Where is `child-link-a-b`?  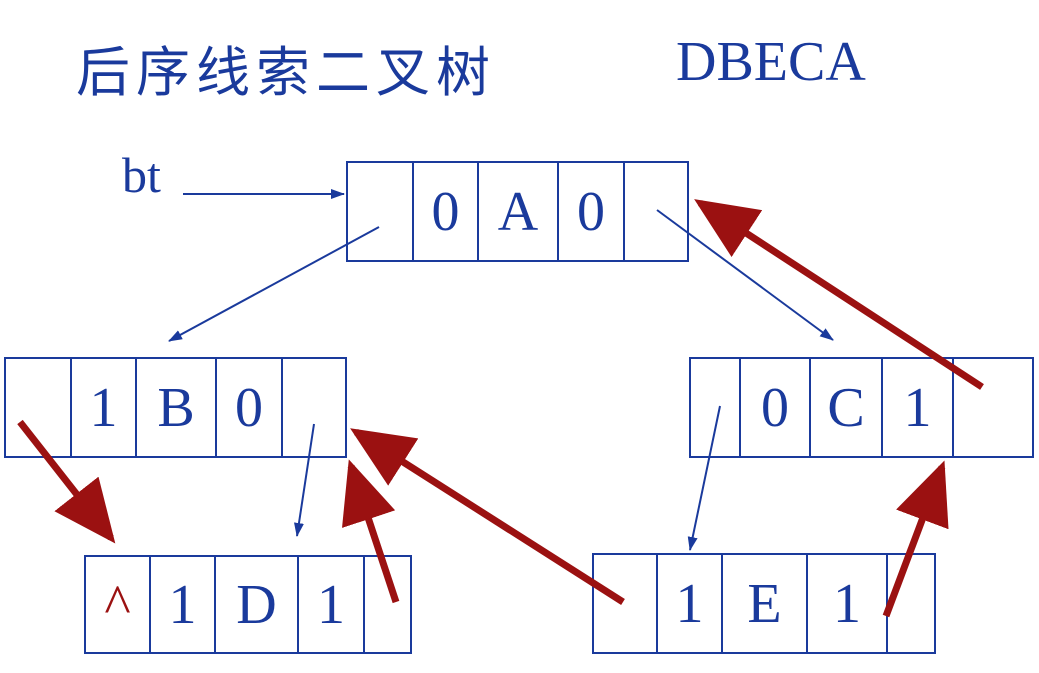 child-link-a-b is located at coordinates (274, 284).